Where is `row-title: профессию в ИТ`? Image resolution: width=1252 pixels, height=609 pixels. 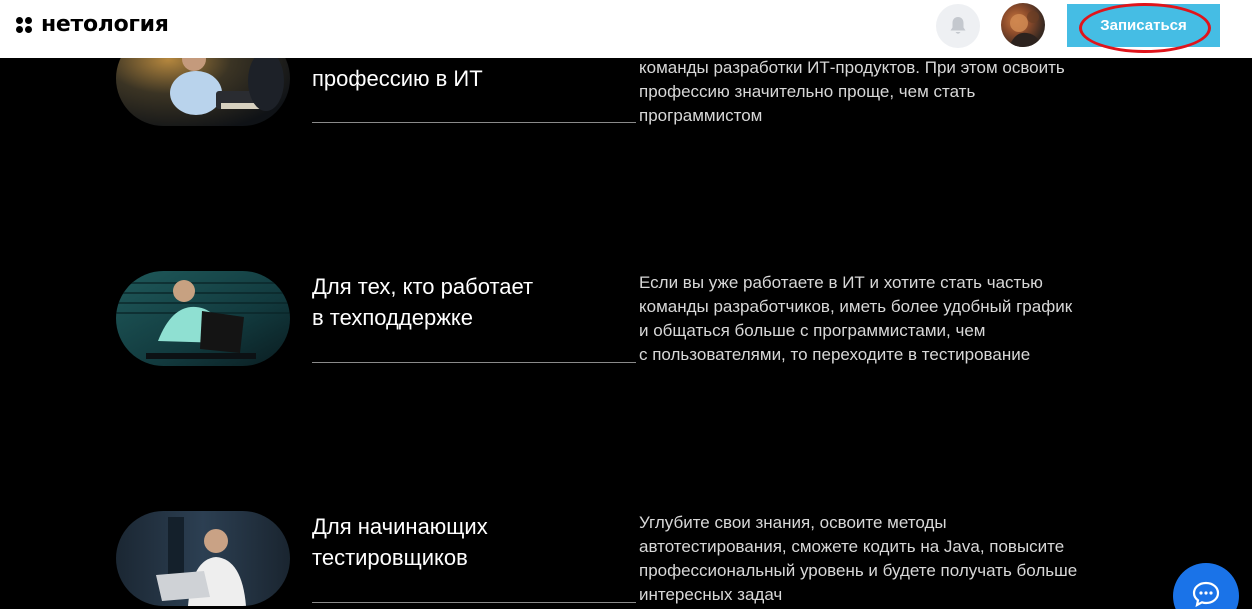
row-title: профессию в ИТ is located at coordinates (397, 78).